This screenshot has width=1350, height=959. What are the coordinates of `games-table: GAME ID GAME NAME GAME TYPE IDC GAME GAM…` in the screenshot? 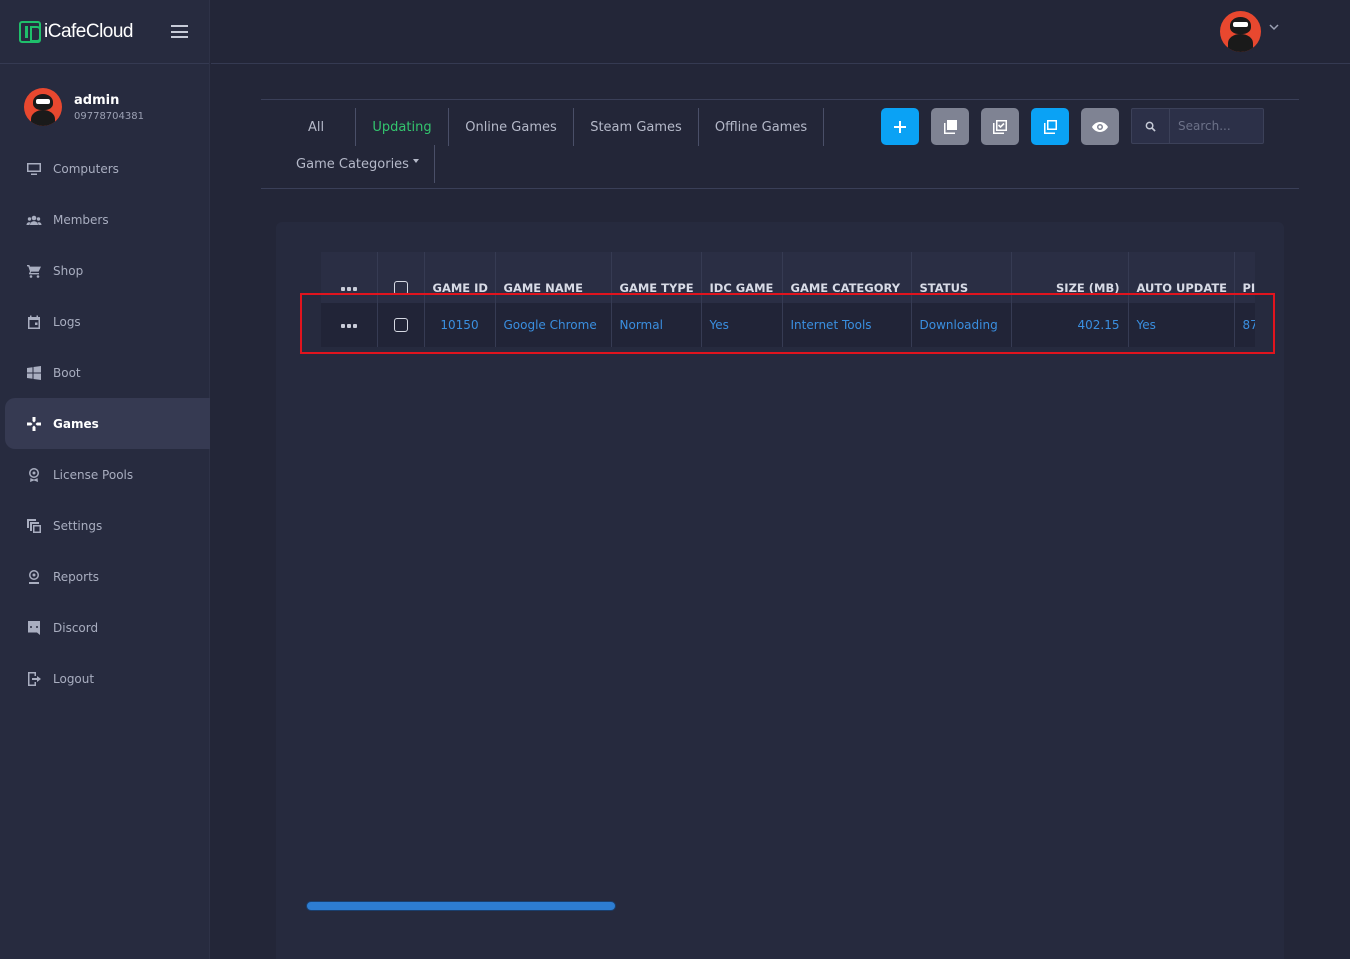 It's located at (788, 299).